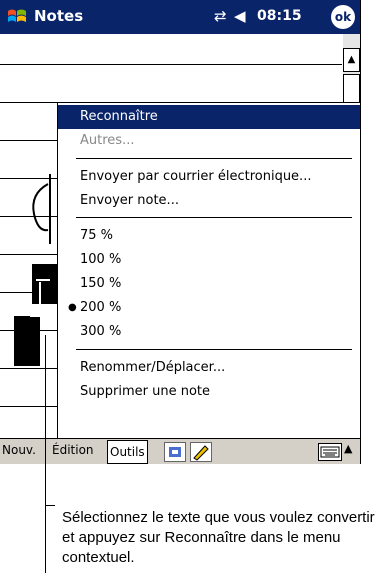 Image resolution: width=390 pixels, height=573 pixels. What do you see at coordinates (201, 452) in the screenshot?
I see `pen-icon` at bounding box center [201, 452].